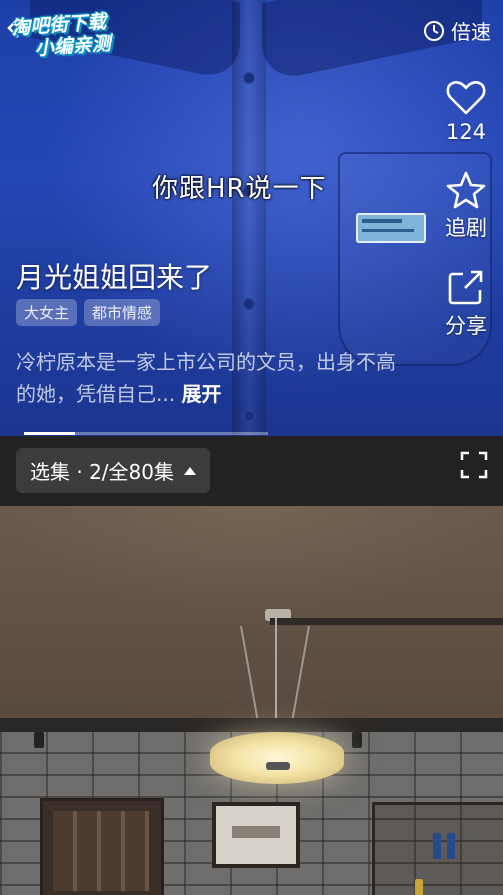  I want to click on ceiling-pipe, so click(386, 621).